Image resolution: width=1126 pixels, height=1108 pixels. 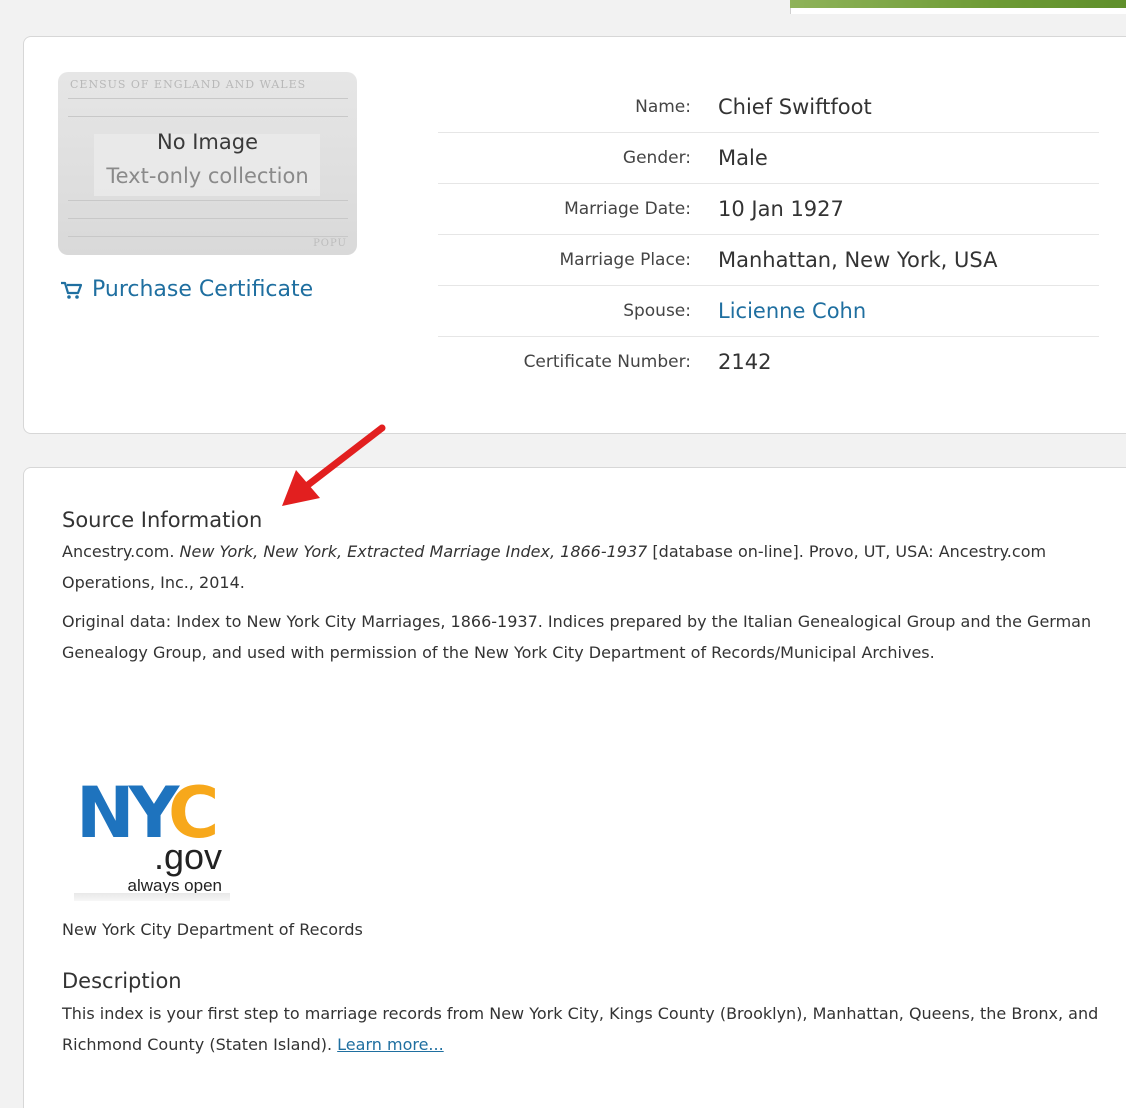 I want to click on logo-caption: New York City Department of Records, so click(x=212, y=929).